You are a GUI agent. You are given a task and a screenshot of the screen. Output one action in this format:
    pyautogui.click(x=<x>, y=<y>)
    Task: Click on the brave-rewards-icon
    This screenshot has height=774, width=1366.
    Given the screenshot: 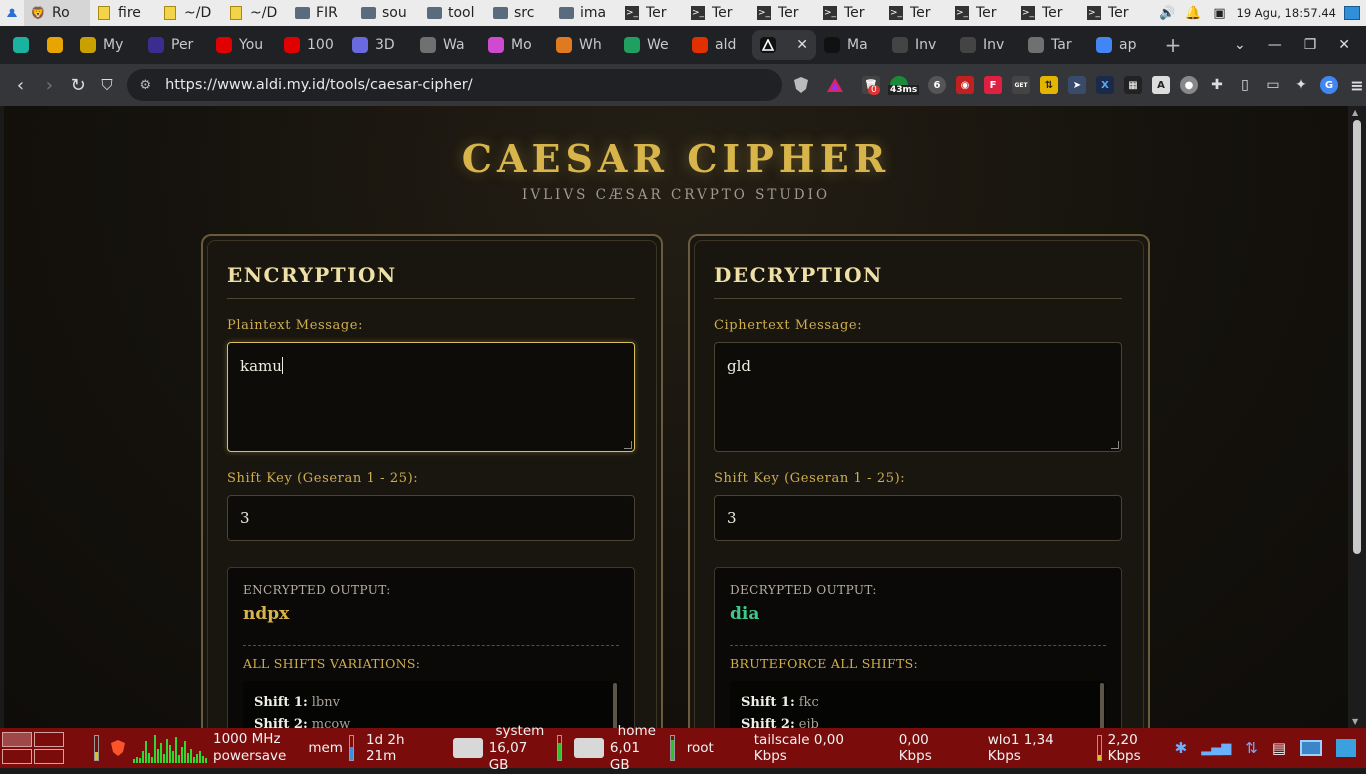 What is the action you would take?
    pyautogui.click(x=835, y=85)
    